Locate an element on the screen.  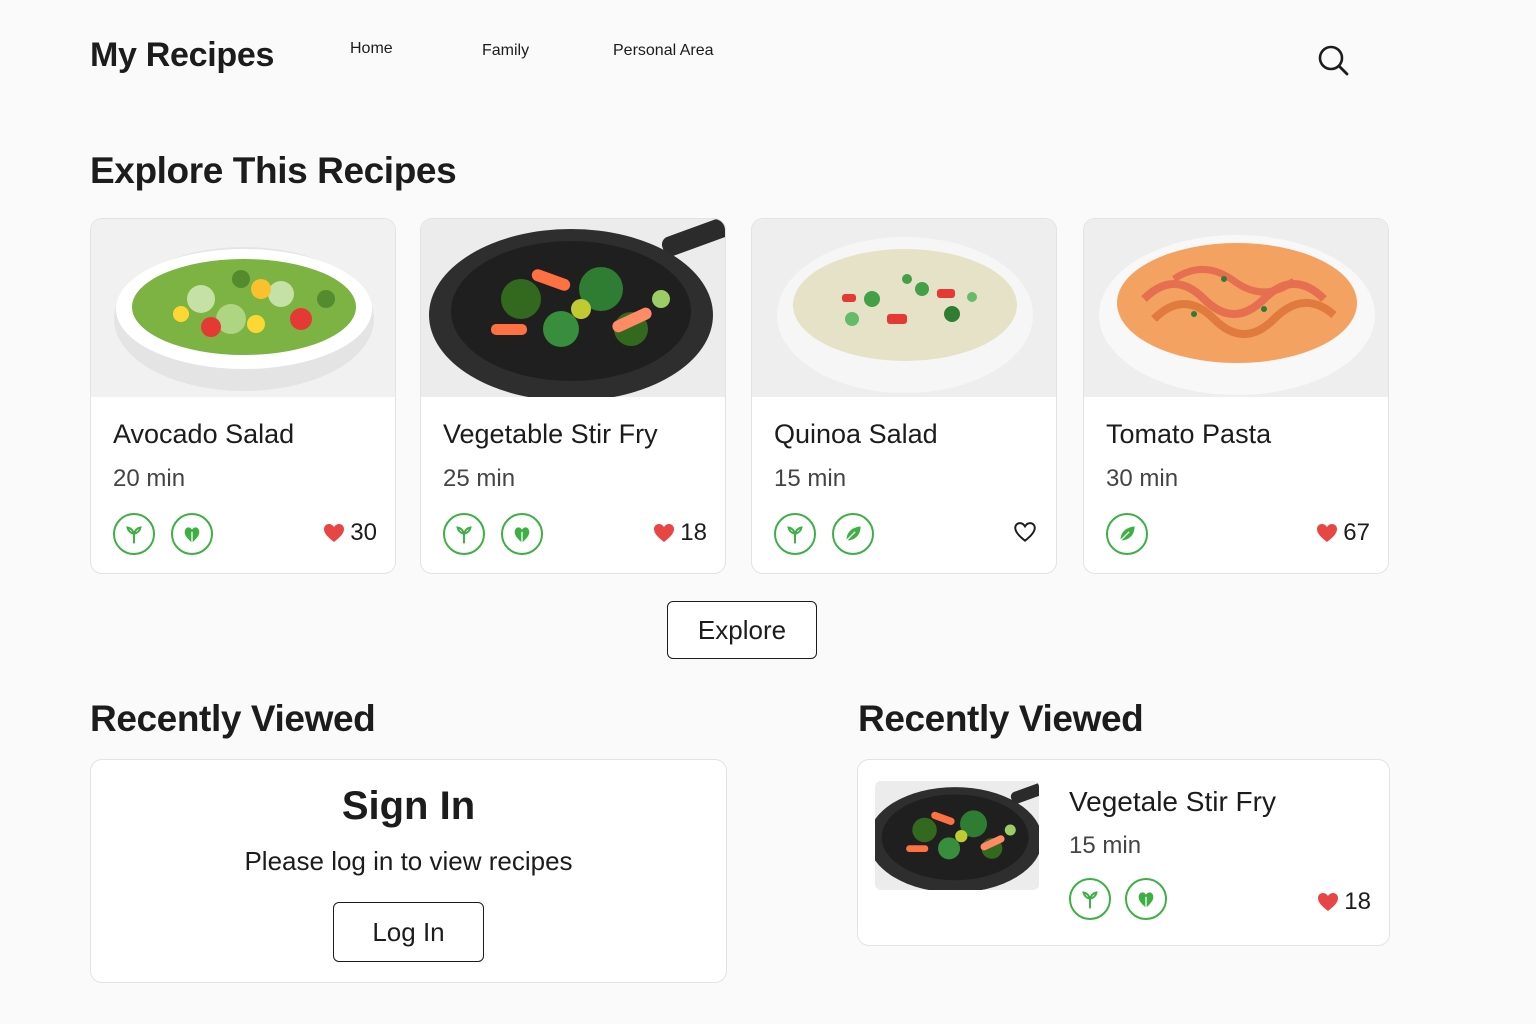
brand-logo: My Recipes is located at coordinates (182, 55).